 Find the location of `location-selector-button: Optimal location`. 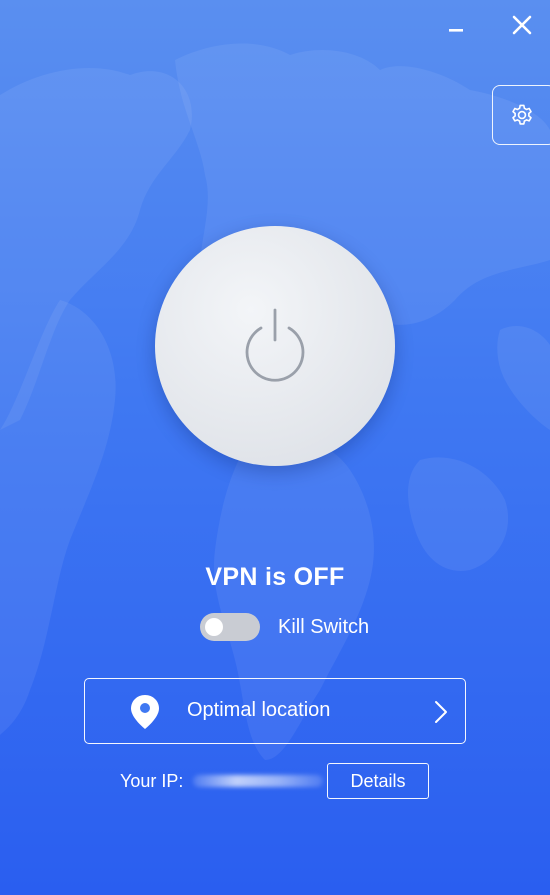

location-selector-button: Optimal location is located at coordinates (275, 711).